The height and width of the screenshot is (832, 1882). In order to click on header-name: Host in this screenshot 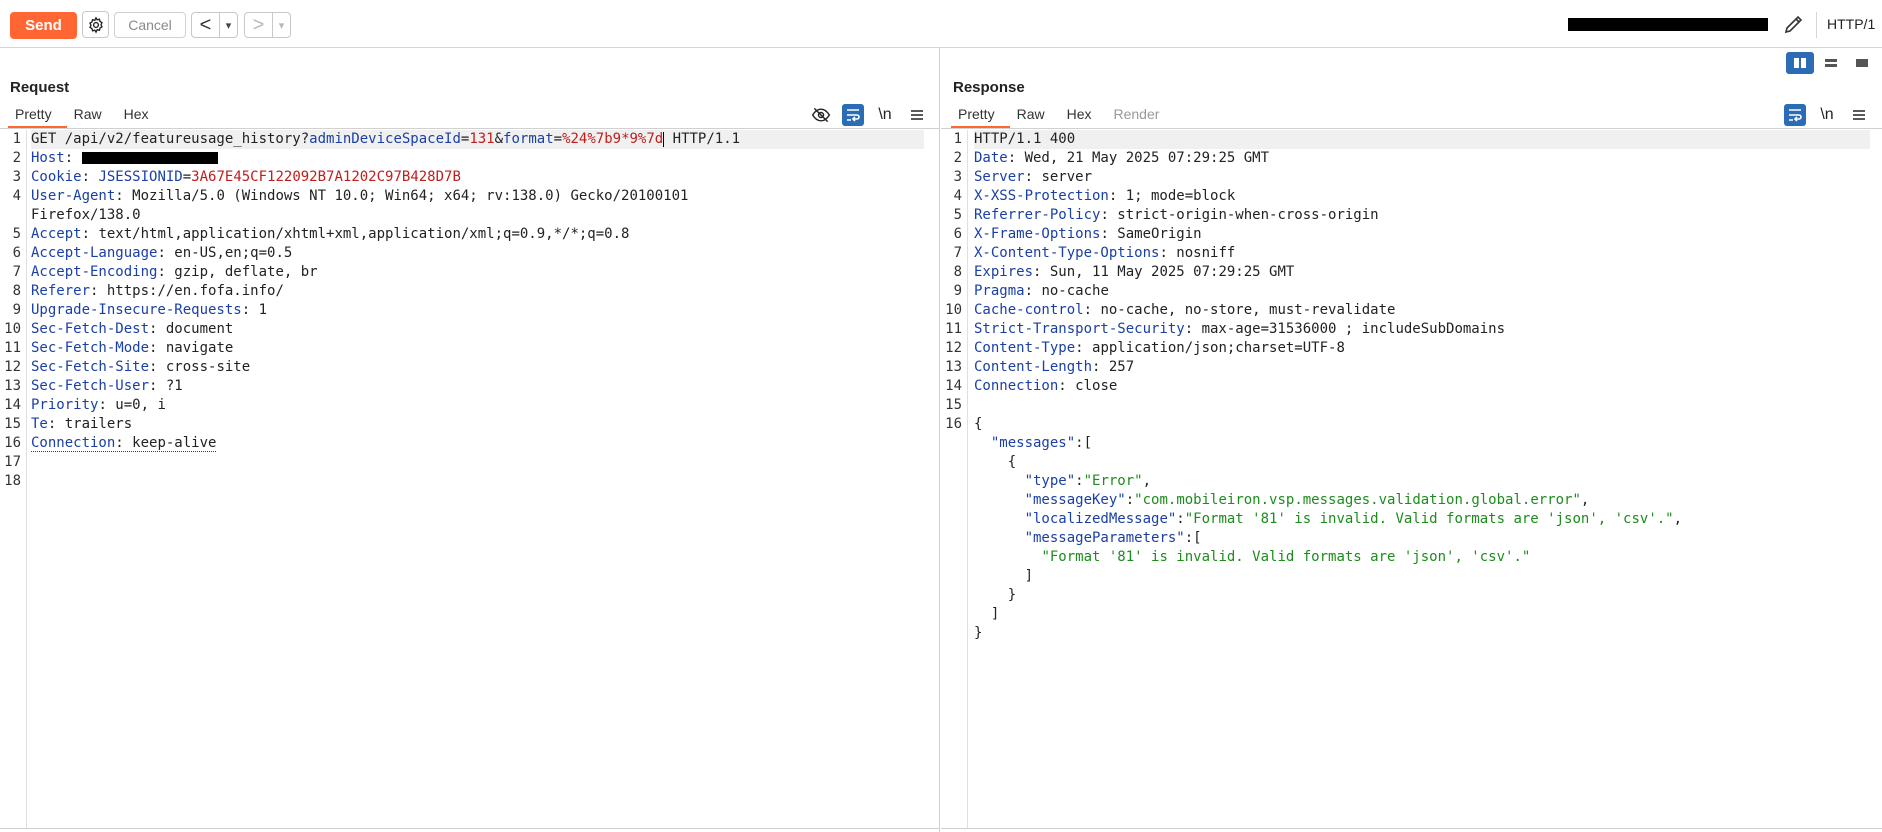, I will do `click(48, 158)`.